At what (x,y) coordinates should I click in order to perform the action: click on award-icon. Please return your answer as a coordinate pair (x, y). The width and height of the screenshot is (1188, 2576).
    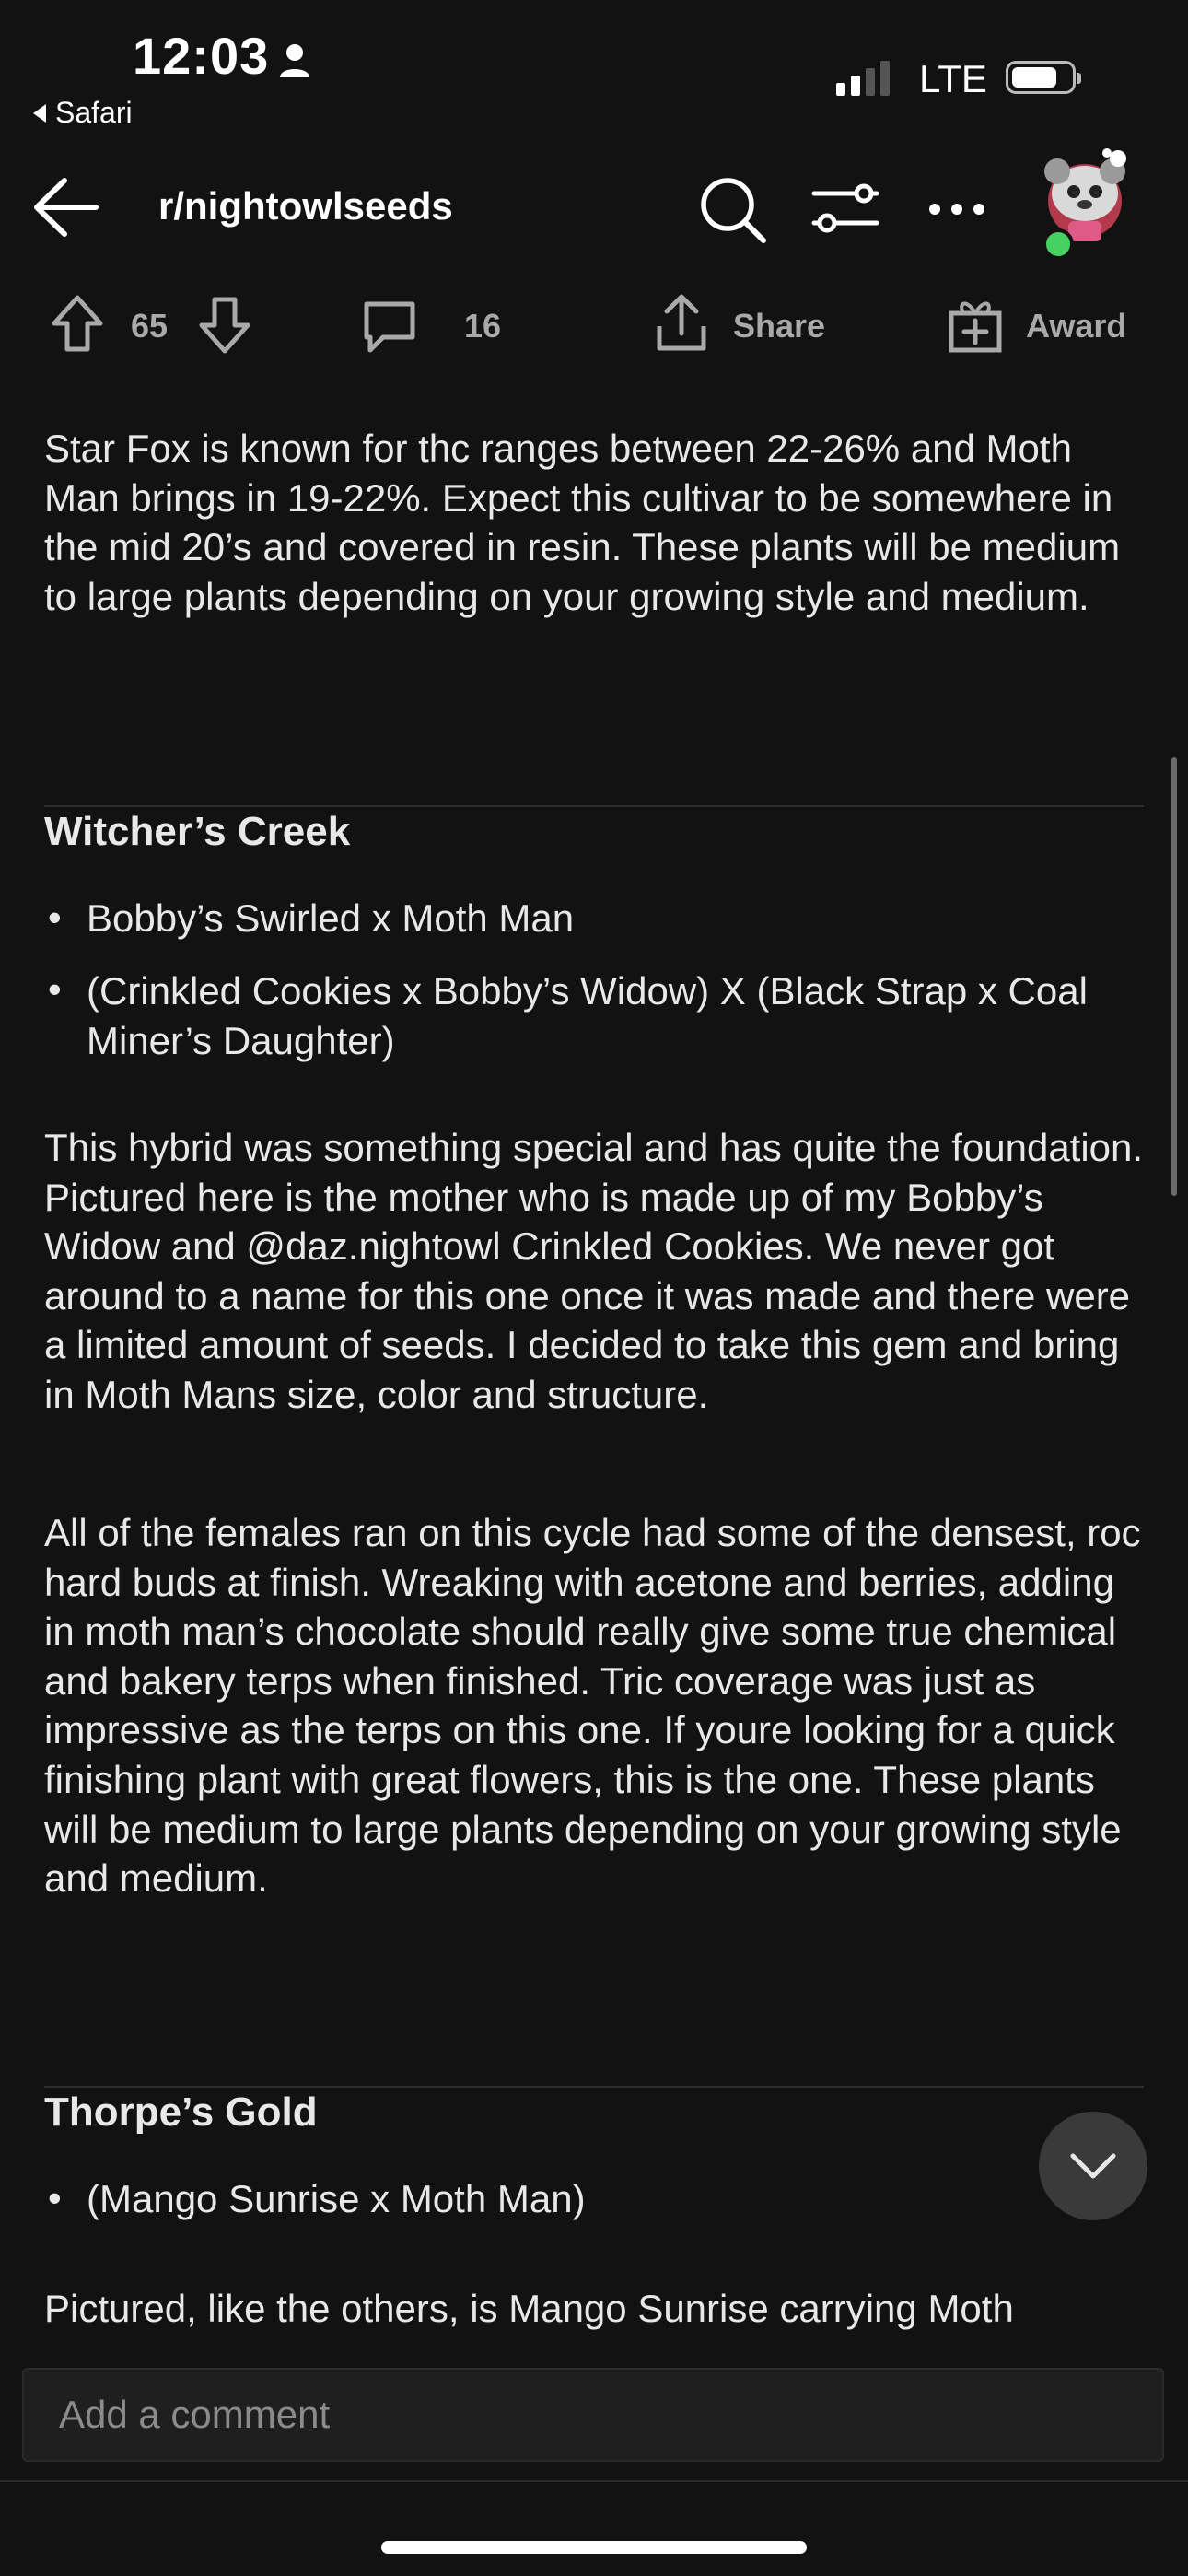
    Looking at the image, I should click on (976, 326).